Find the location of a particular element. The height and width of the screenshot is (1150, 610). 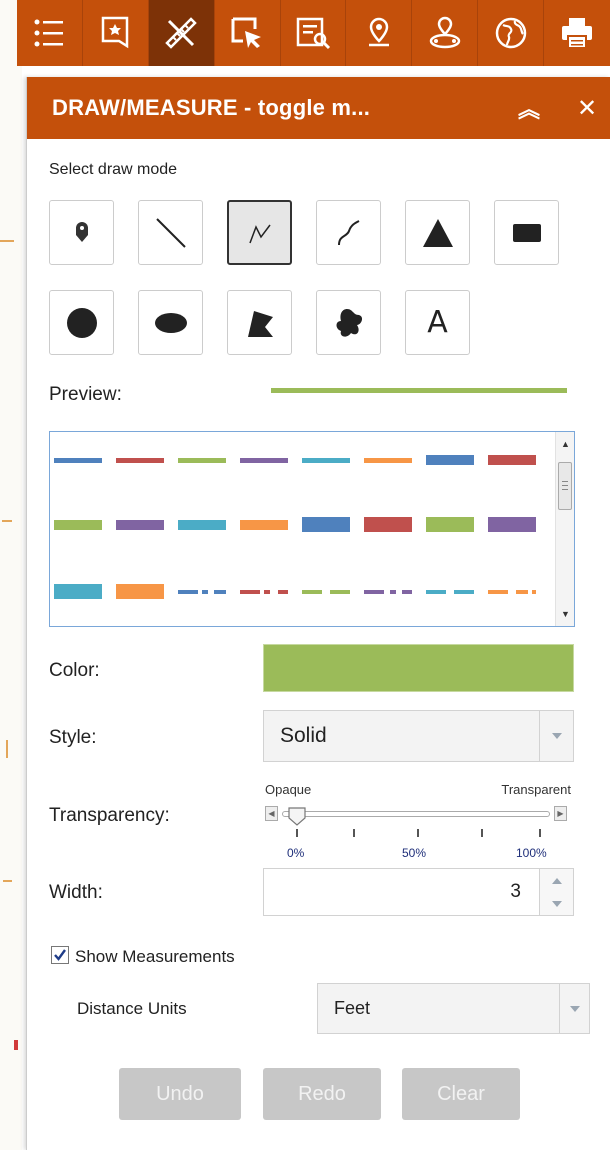

location-tool is located at coordinates (379, 33).